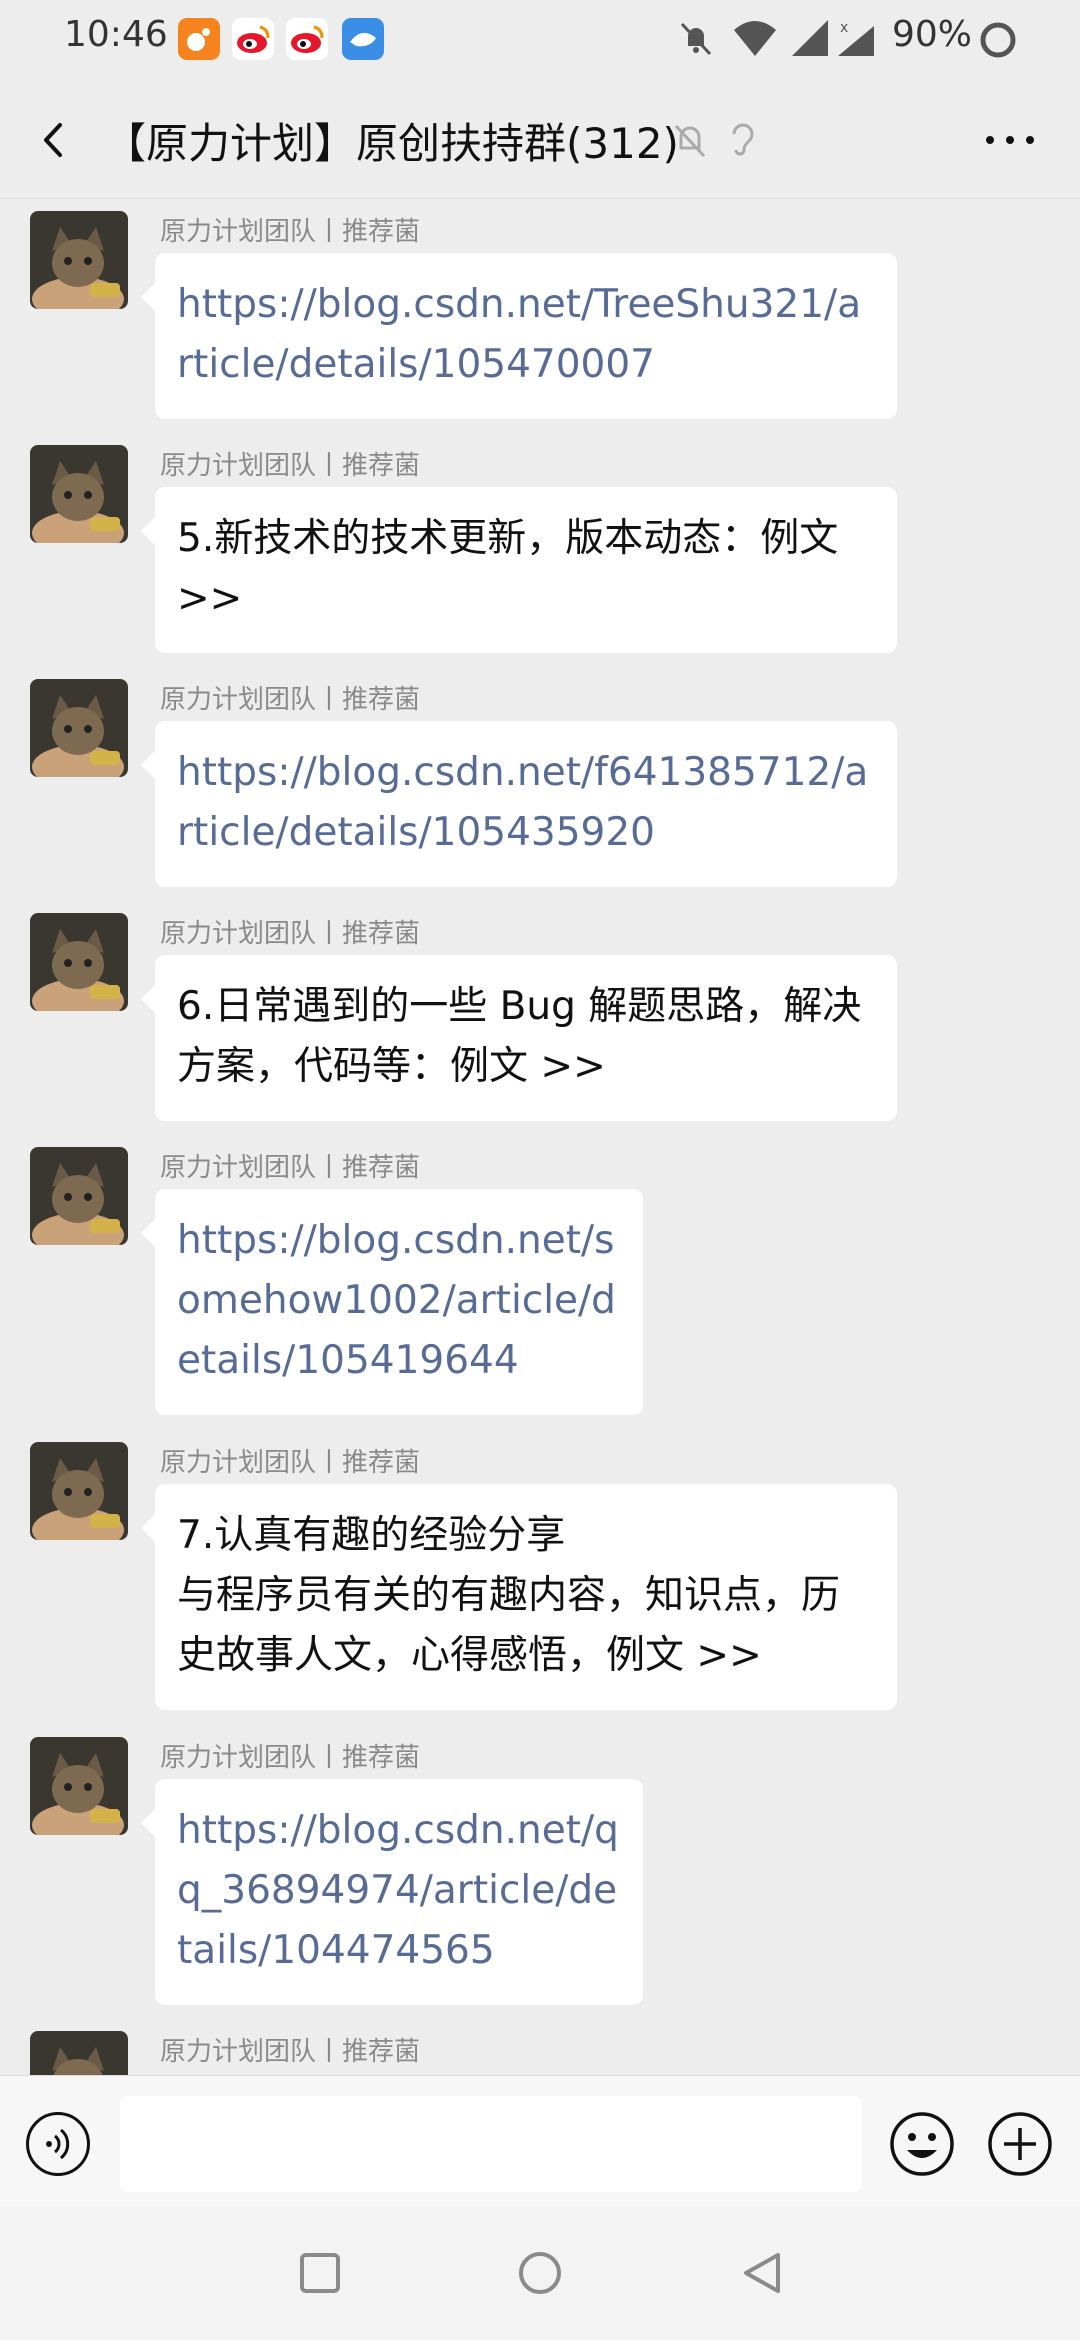 The height and width of the screenshot is (2340, 1080). What do you see at coordinates (743, 139) in the screenshot?
I see `ear-icon` at bounding box center [743, 139].